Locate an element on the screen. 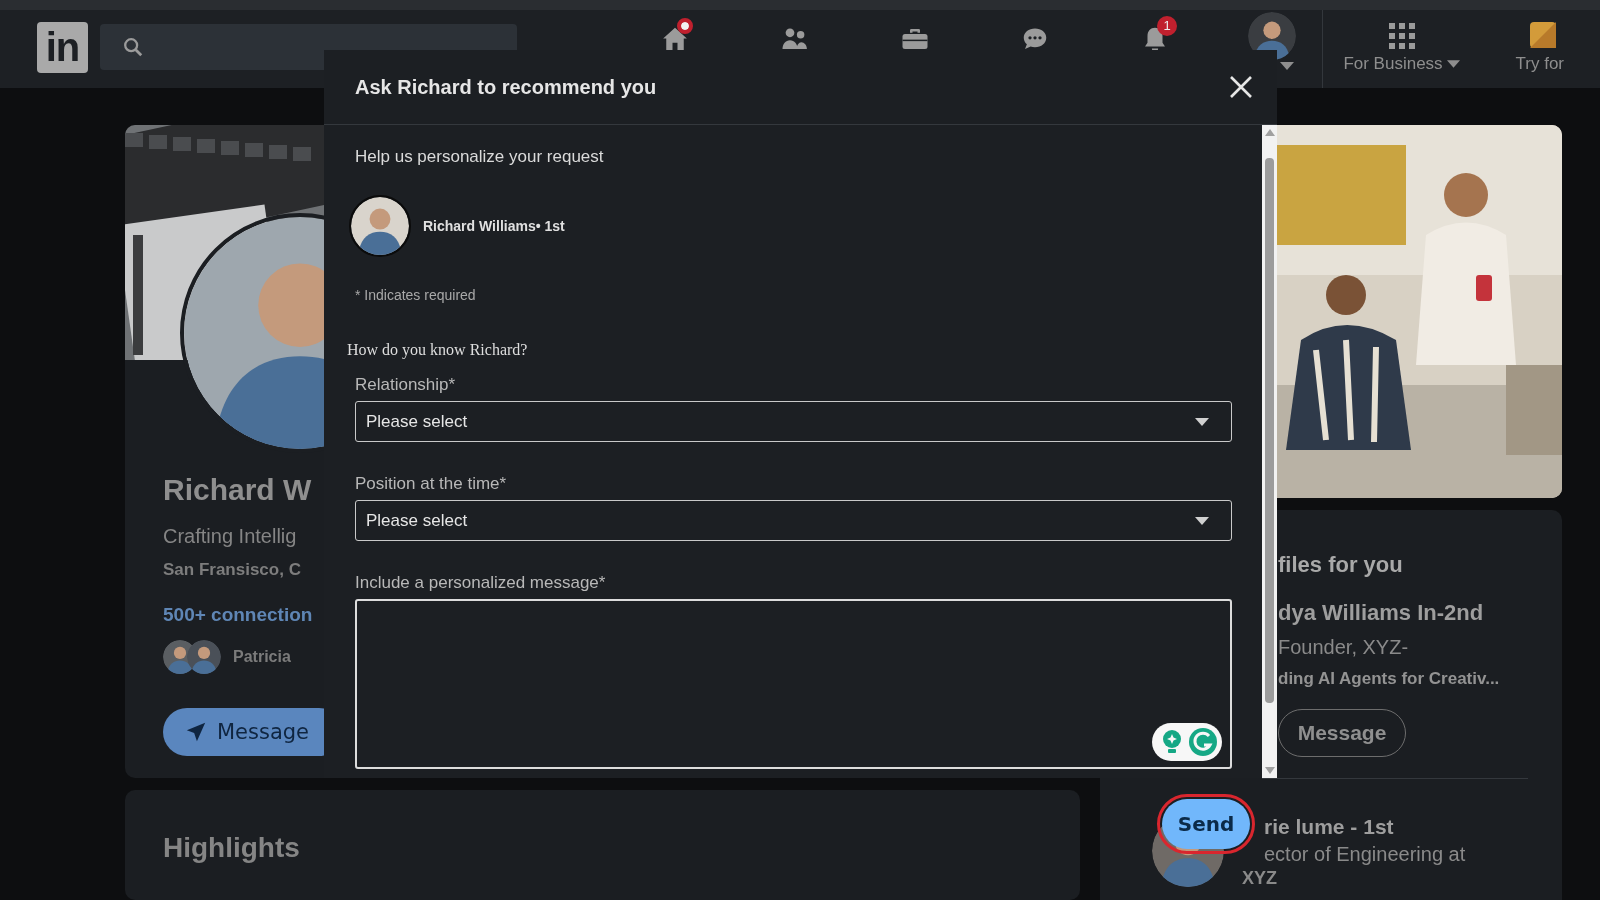 The height and width of the screenshot is (900, 1600). field-label: Relationship* is located at coordinates (406, 385).